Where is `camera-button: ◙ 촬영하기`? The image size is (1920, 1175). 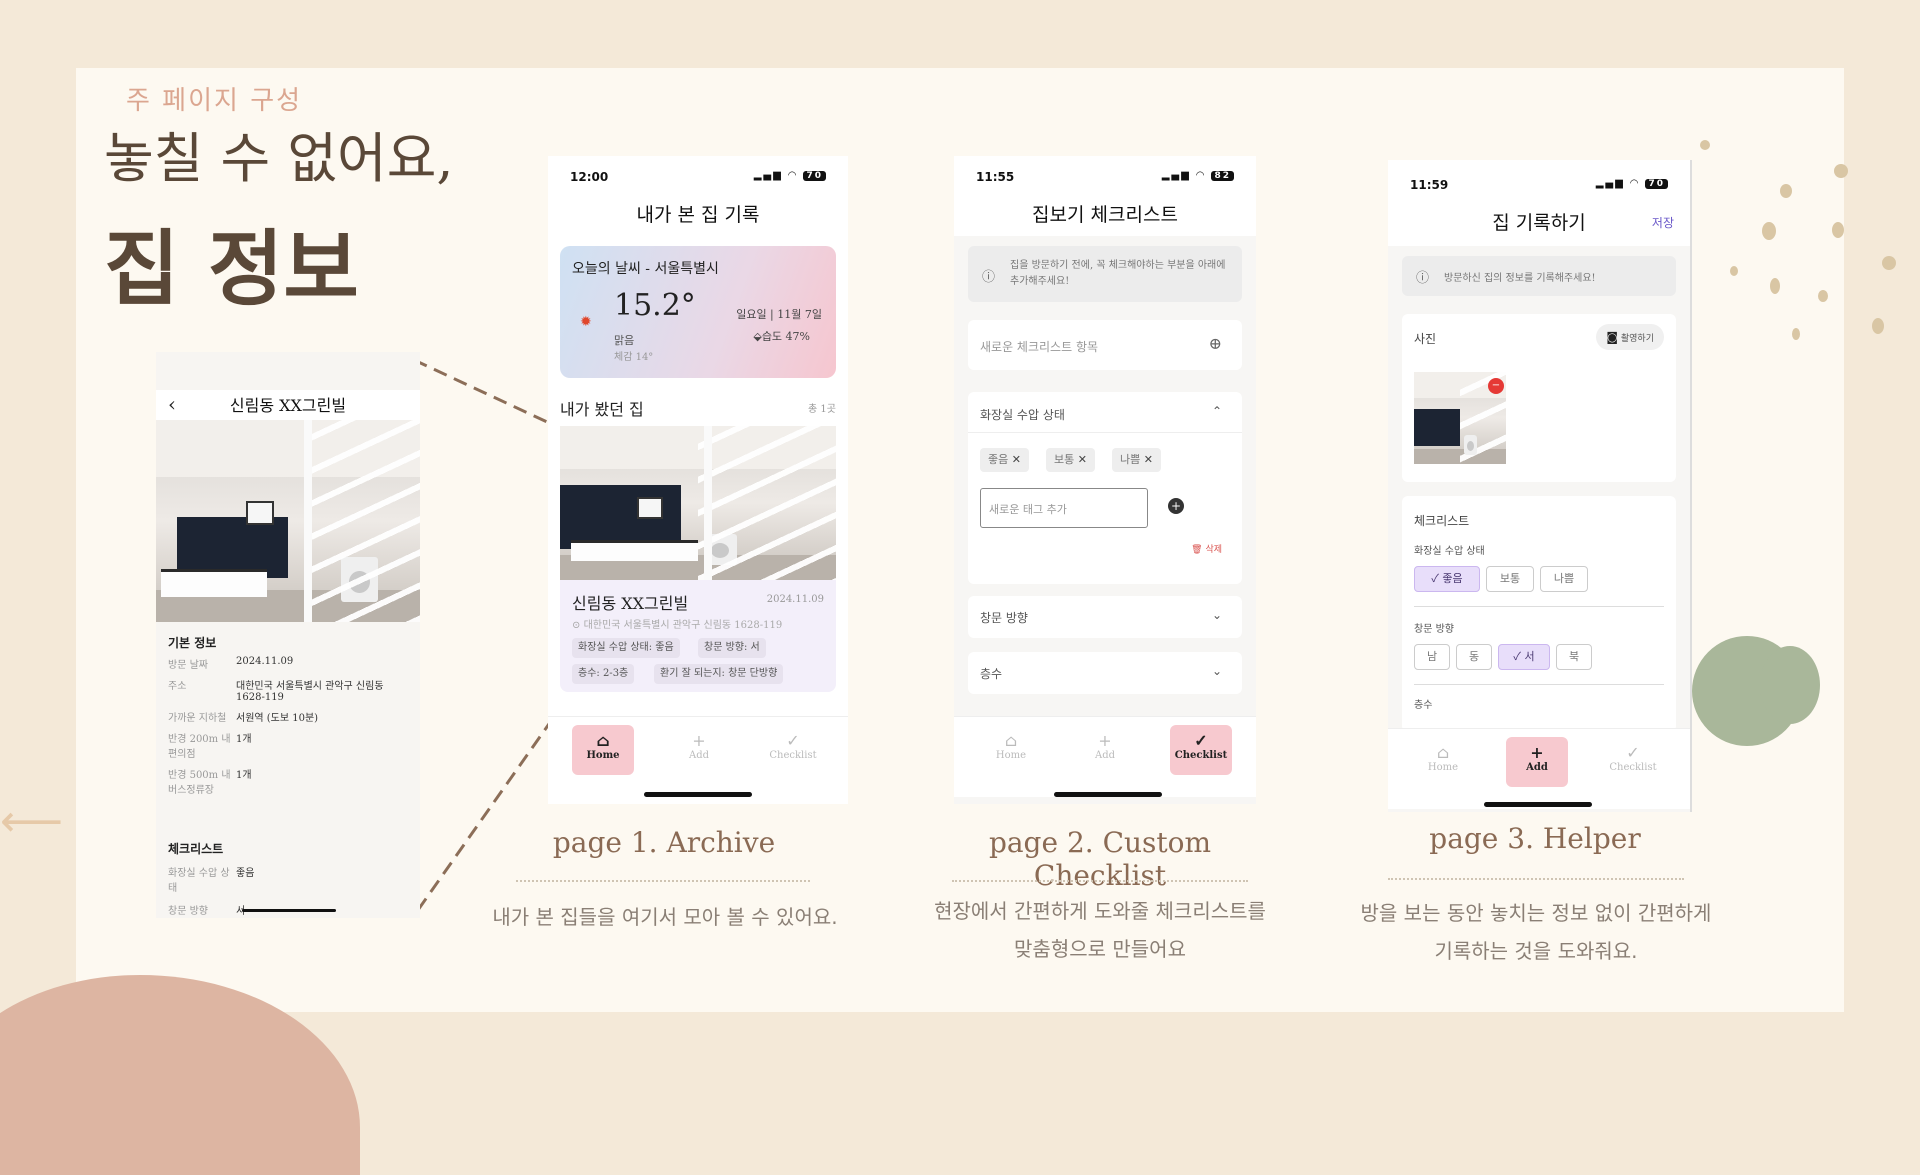 camera-button: ◙ 촬영하기 is located at coordinates (1630, 337).